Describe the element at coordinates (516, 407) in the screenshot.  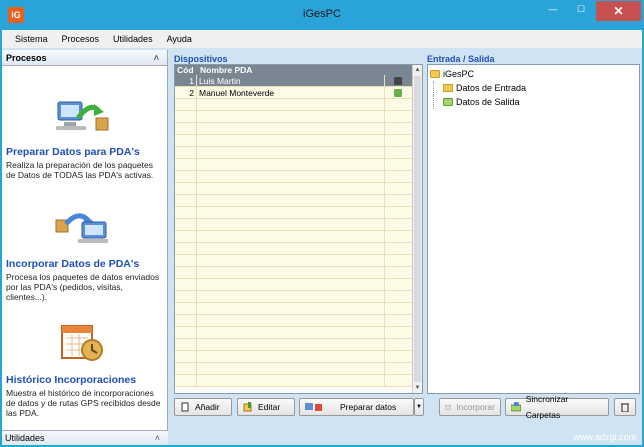
I see `sync-folders-icon` at that location.